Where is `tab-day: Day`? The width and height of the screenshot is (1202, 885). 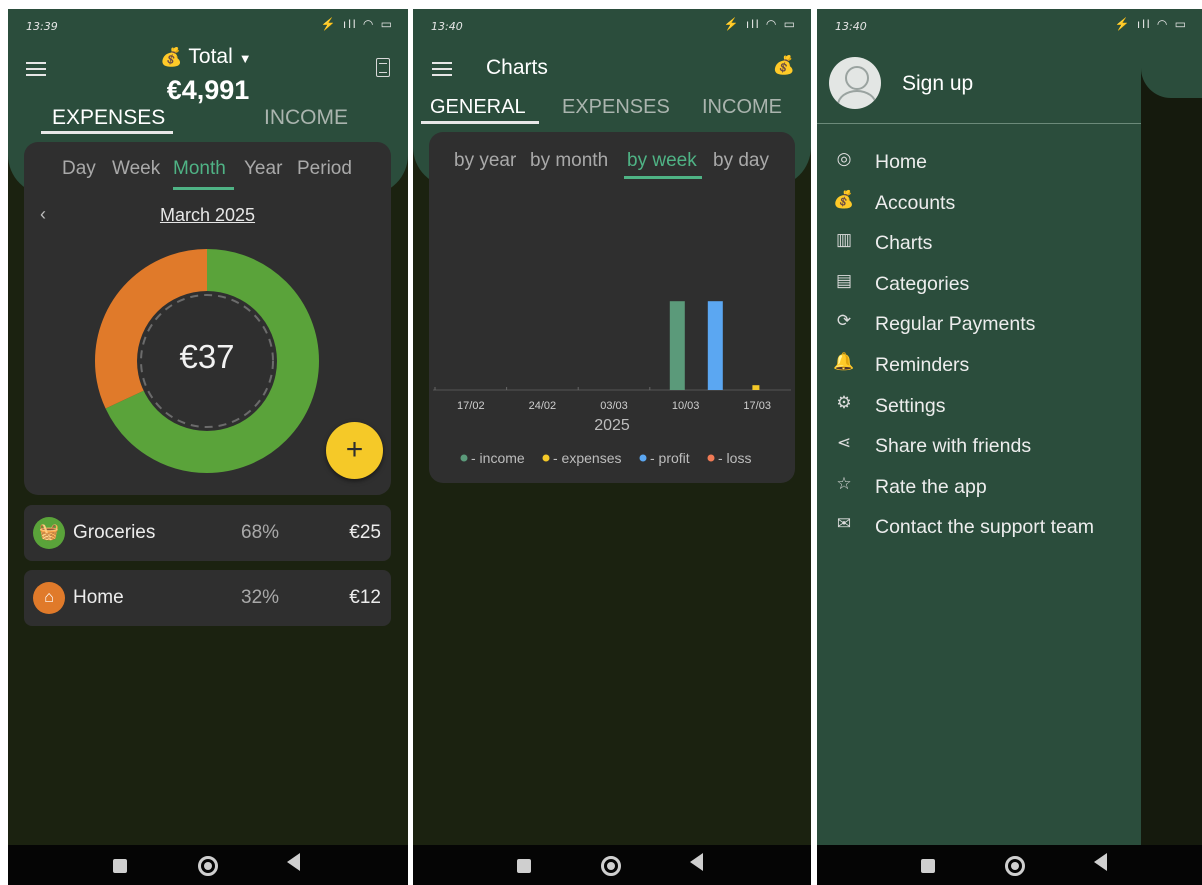
tab-day: Day is located at coordinates (79, 169).